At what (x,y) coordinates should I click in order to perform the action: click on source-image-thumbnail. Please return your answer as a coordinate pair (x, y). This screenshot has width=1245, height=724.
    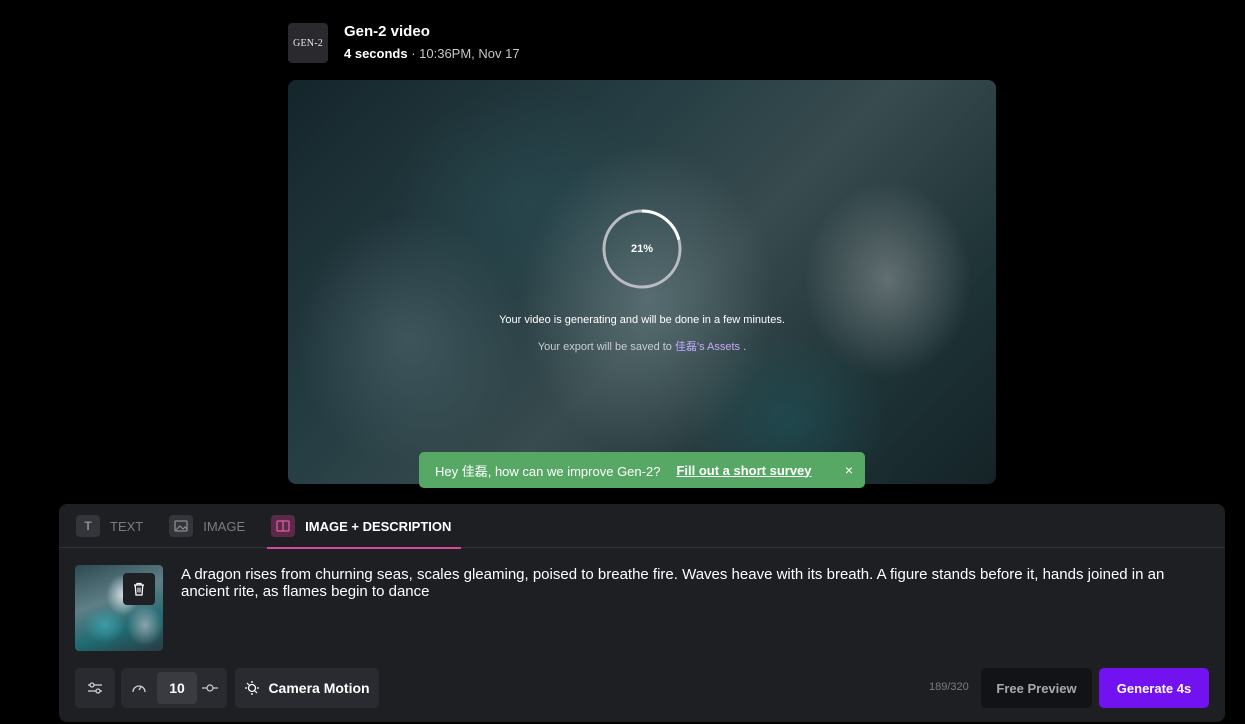
    Looking at the image, I should click on (119, 608).